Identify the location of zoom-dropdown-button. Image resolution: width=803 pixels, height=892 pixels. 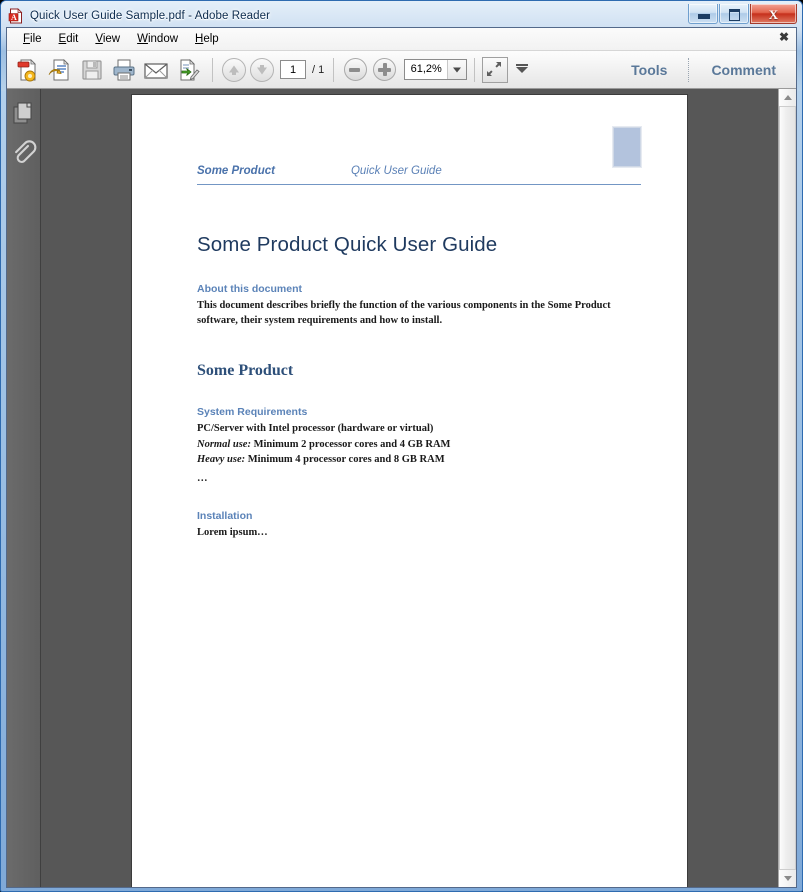
(457, 69).